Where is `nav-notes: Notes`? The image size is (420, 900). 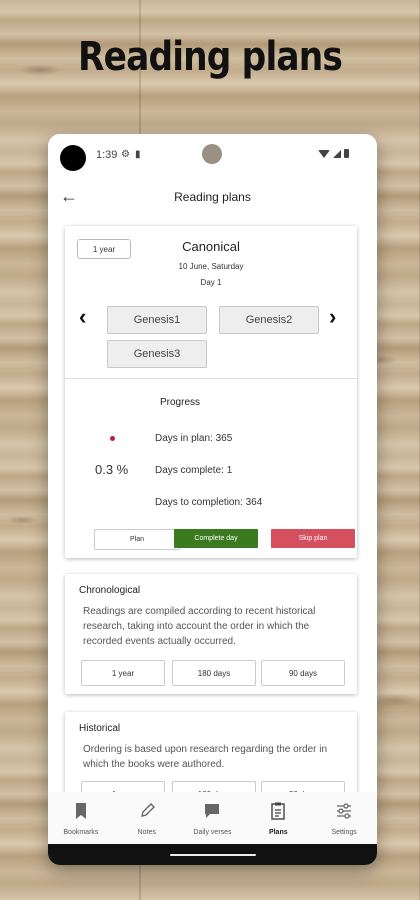 nav-notes: Notes is located at coordinates (147, 818).